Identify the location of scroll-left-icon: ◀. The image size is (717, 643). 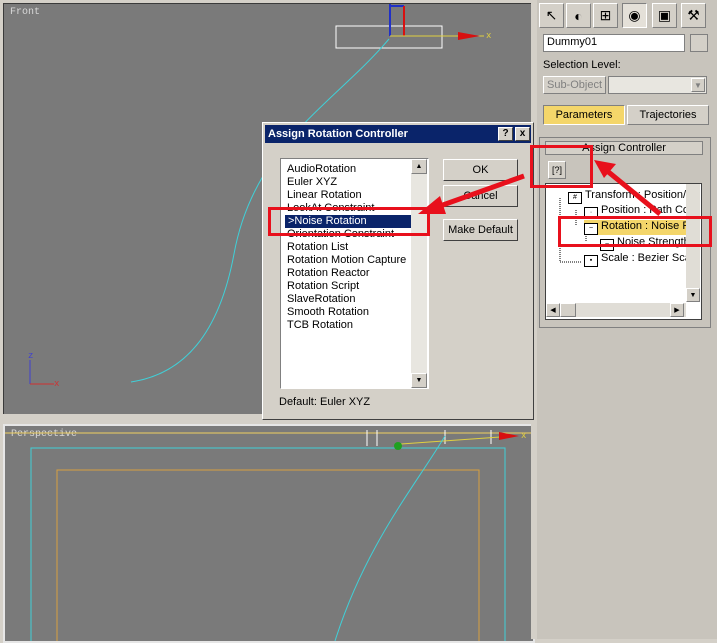
(553, 310).